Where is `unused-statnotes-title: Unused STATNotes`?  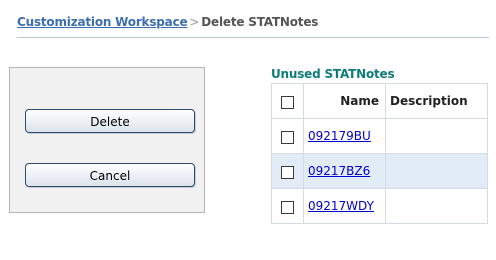 unused-statnotes-title: Unused STATNotes is located at coordinates (333, 74).